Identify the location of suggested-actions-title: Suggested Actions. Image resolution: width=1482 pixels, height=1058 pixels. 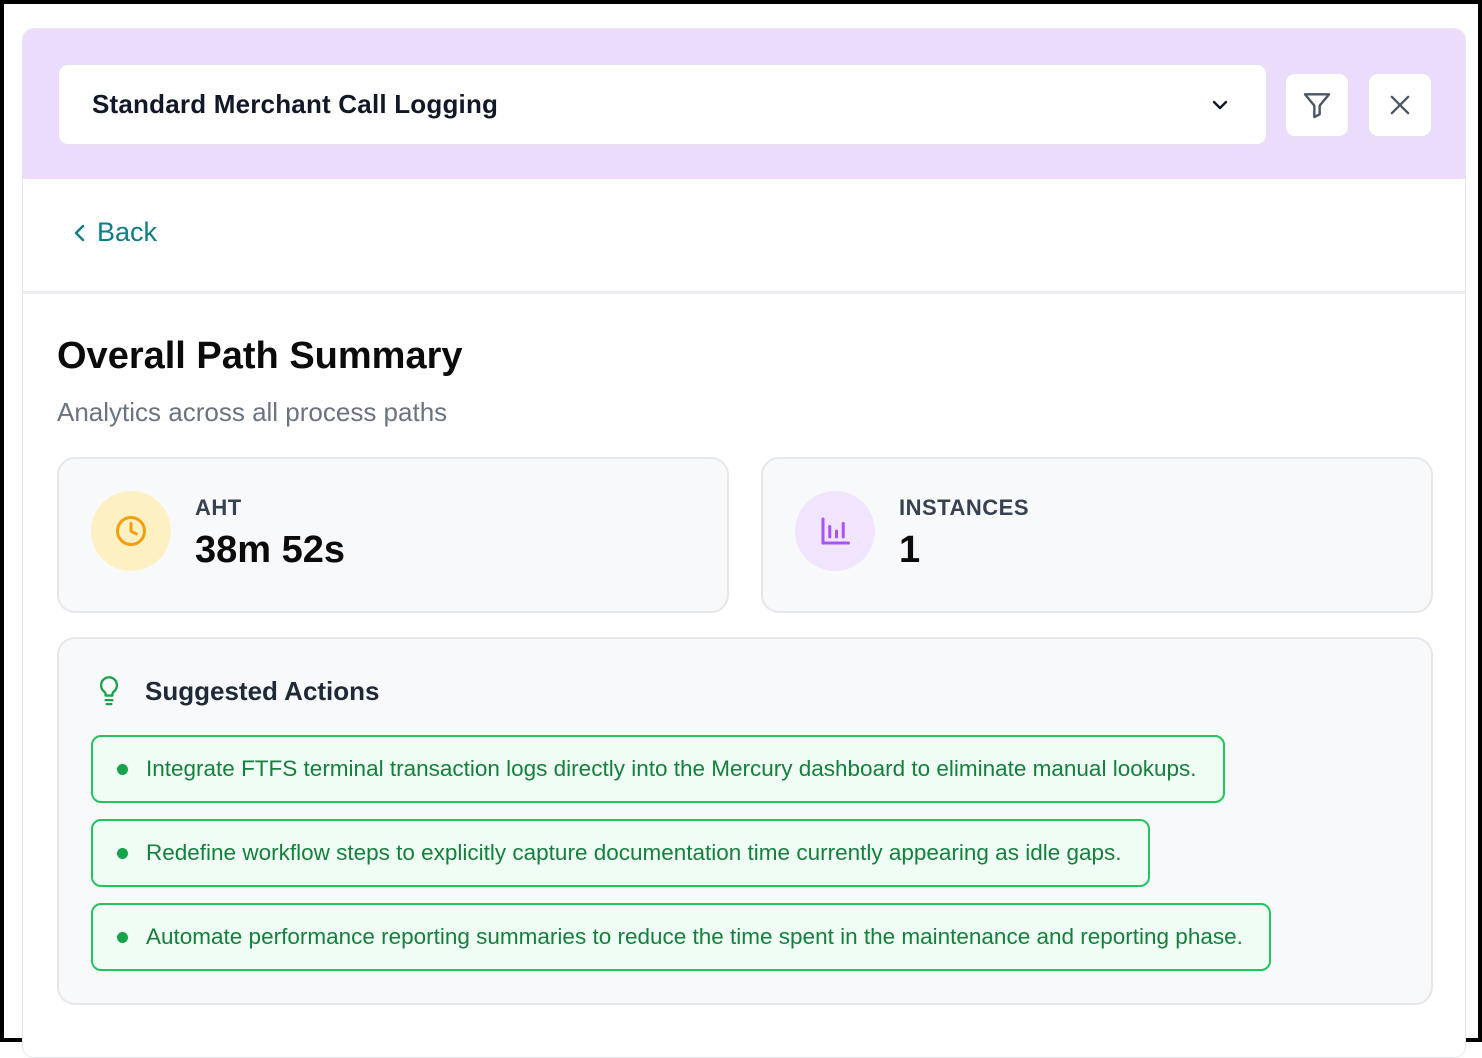
(262, 690).